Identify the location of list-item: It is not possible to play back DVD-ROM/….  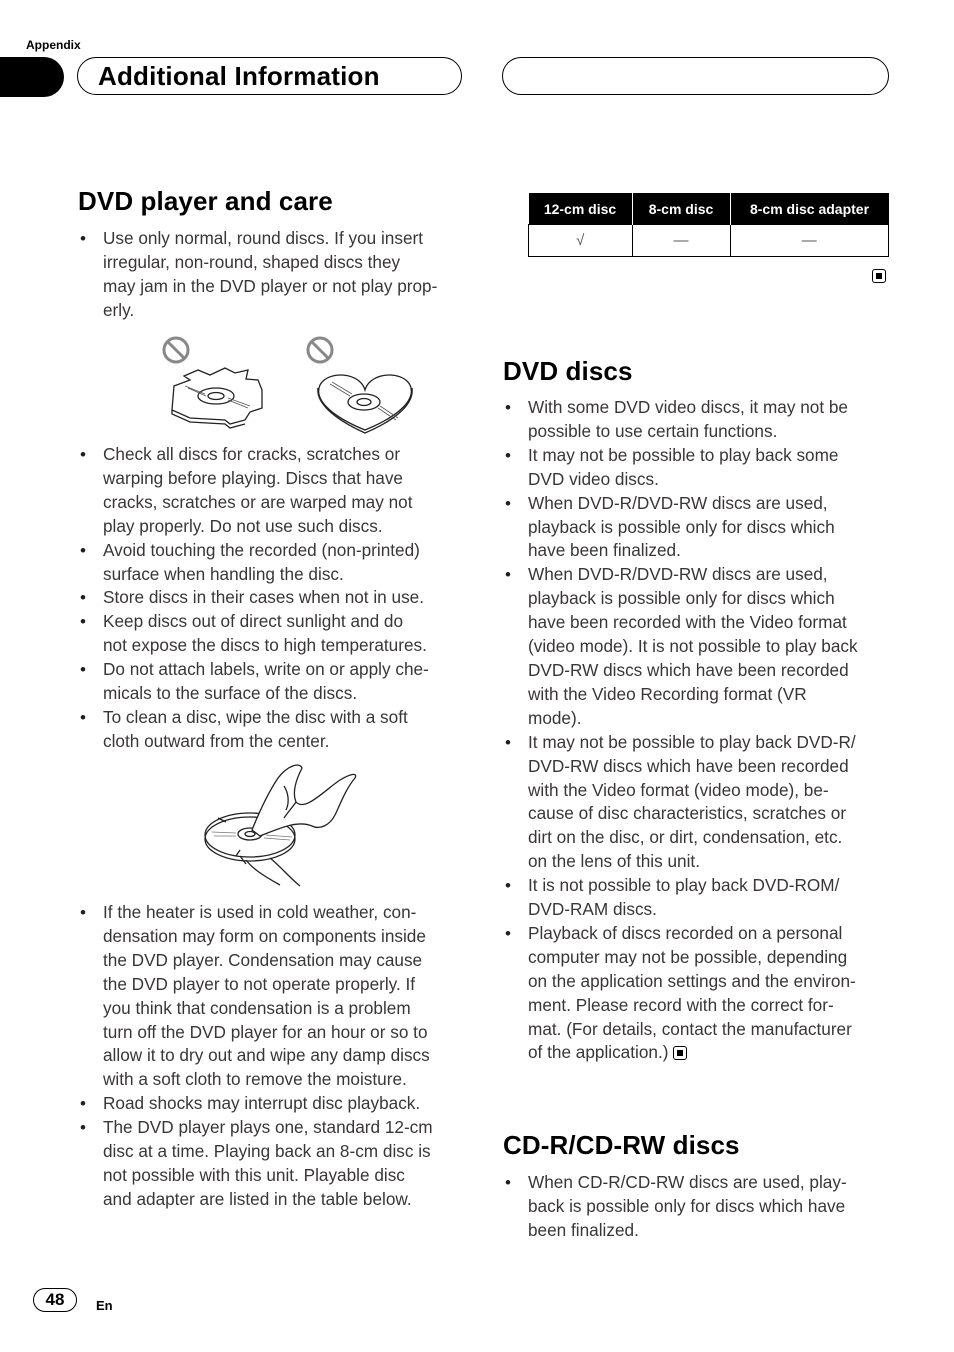
(703, 898).